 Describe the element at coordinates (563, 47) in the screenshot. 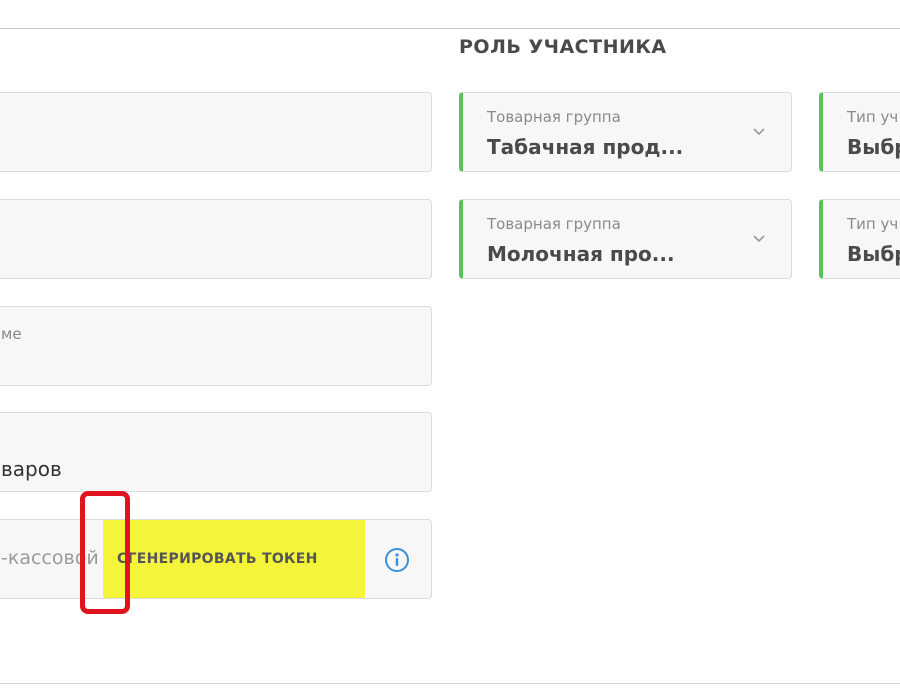

I see `section-title-participant-role: РОЛЬ УЧАСТНИКА` at that location.